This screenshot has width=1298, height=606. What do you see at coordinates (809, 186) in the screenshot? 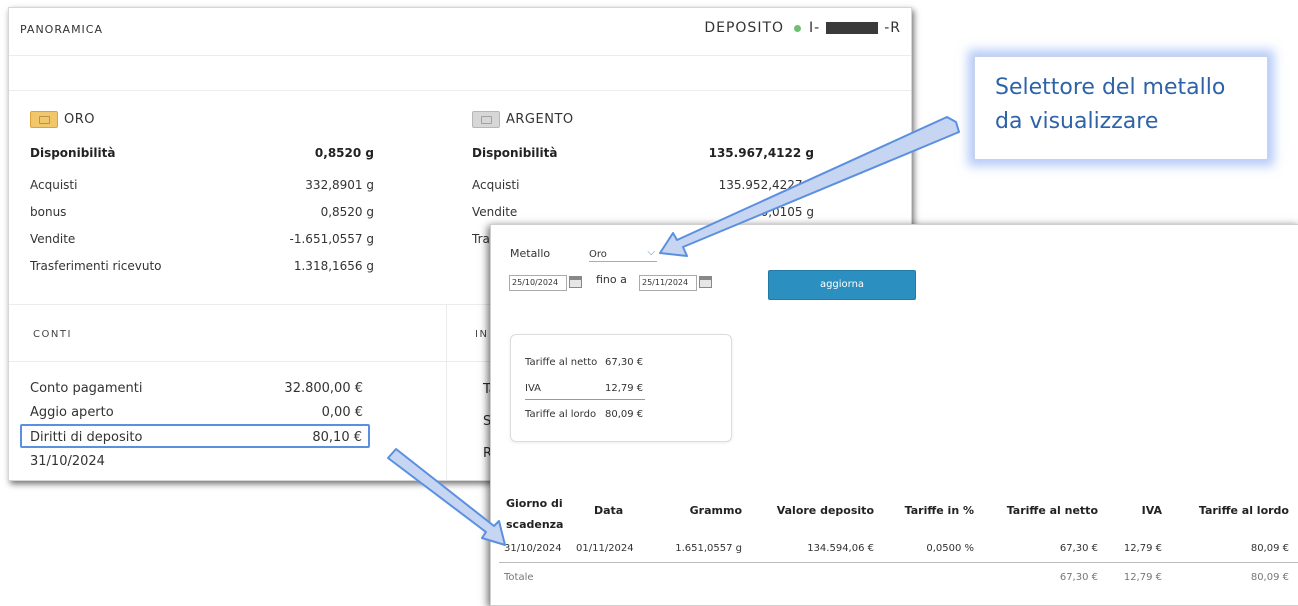
I see `arrow-to-metal-selector` at bounding box center [809, 186].